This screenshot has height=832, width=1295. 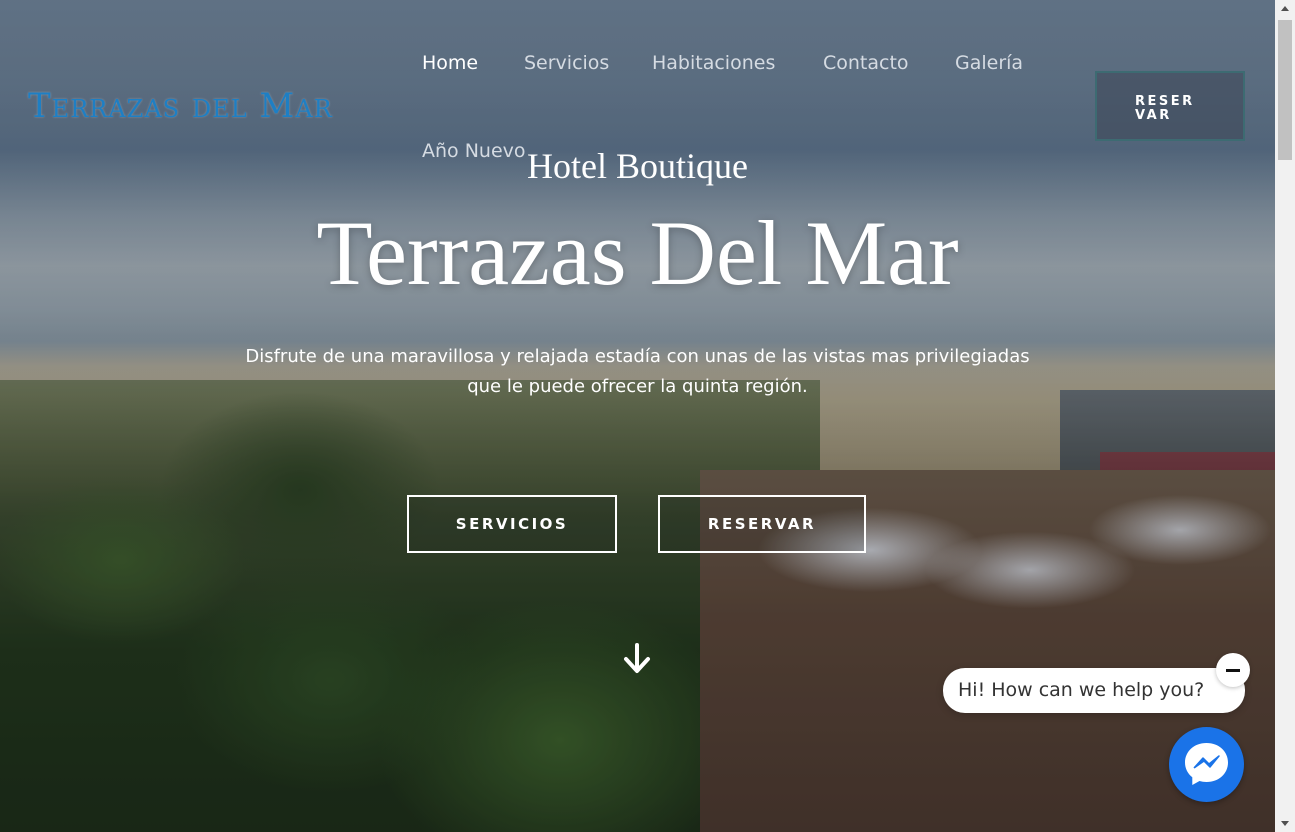 What do you see at coordinates (989, 63) in the screenshot?
I see `nav-item-galeria: Galería` at bounding box center [989, 63].